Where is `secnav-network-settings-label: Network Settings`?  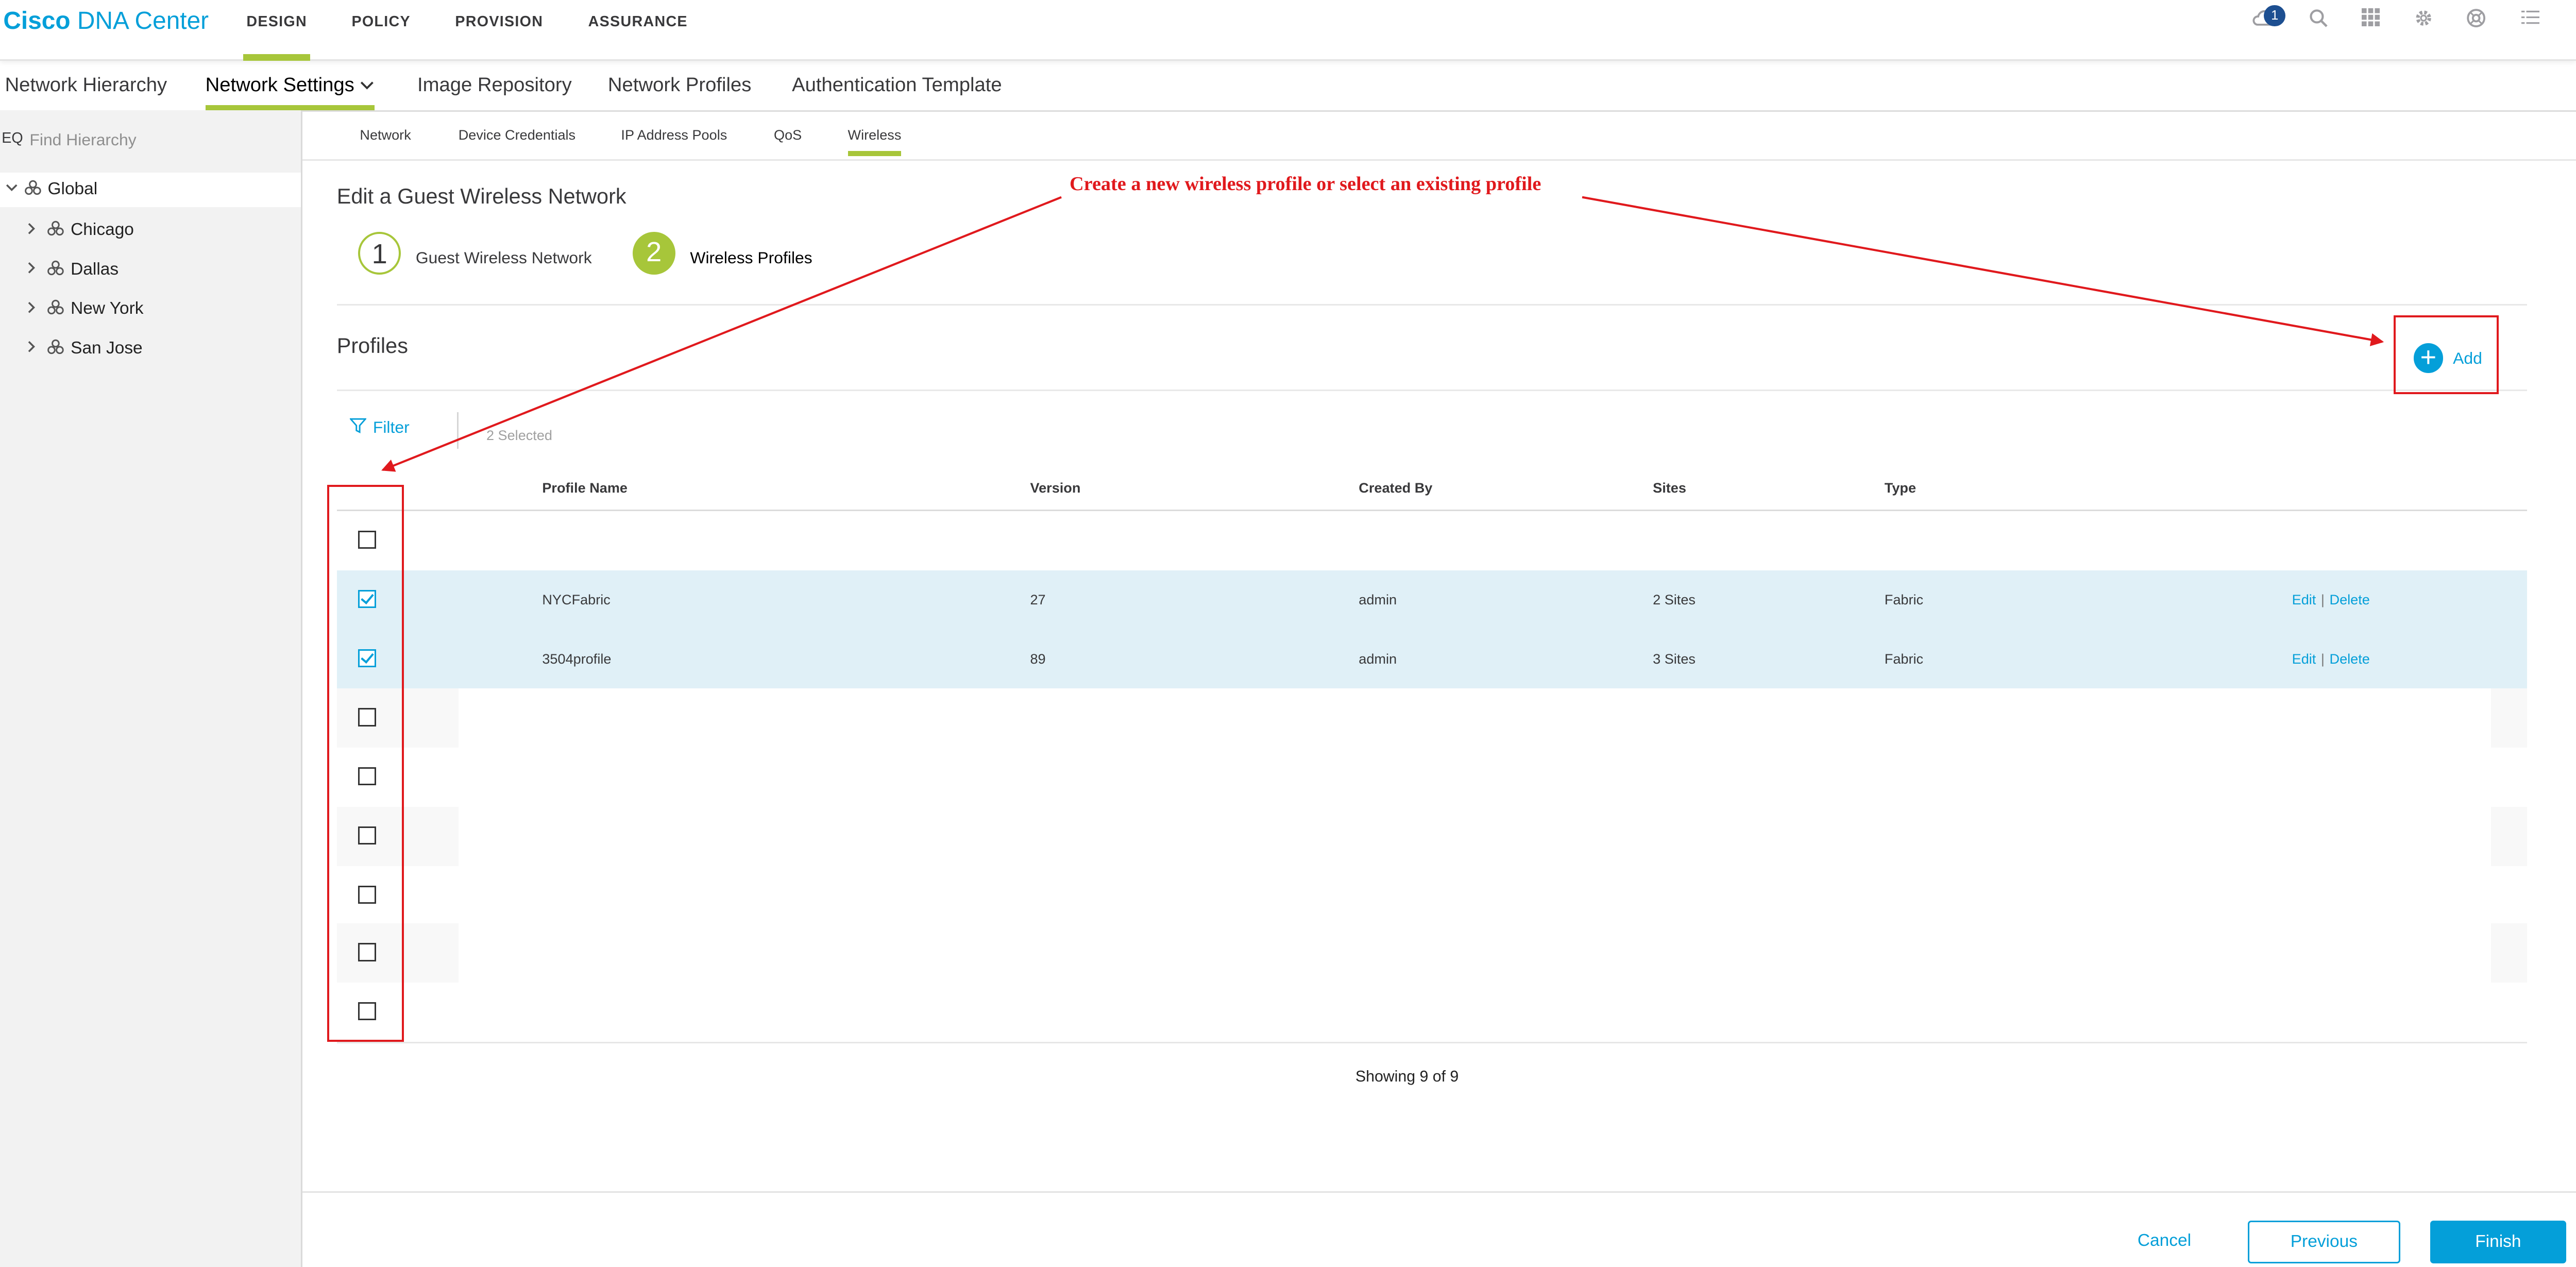
secnav-network-settings-label: Network Settings is located at coordinates (279, 85).